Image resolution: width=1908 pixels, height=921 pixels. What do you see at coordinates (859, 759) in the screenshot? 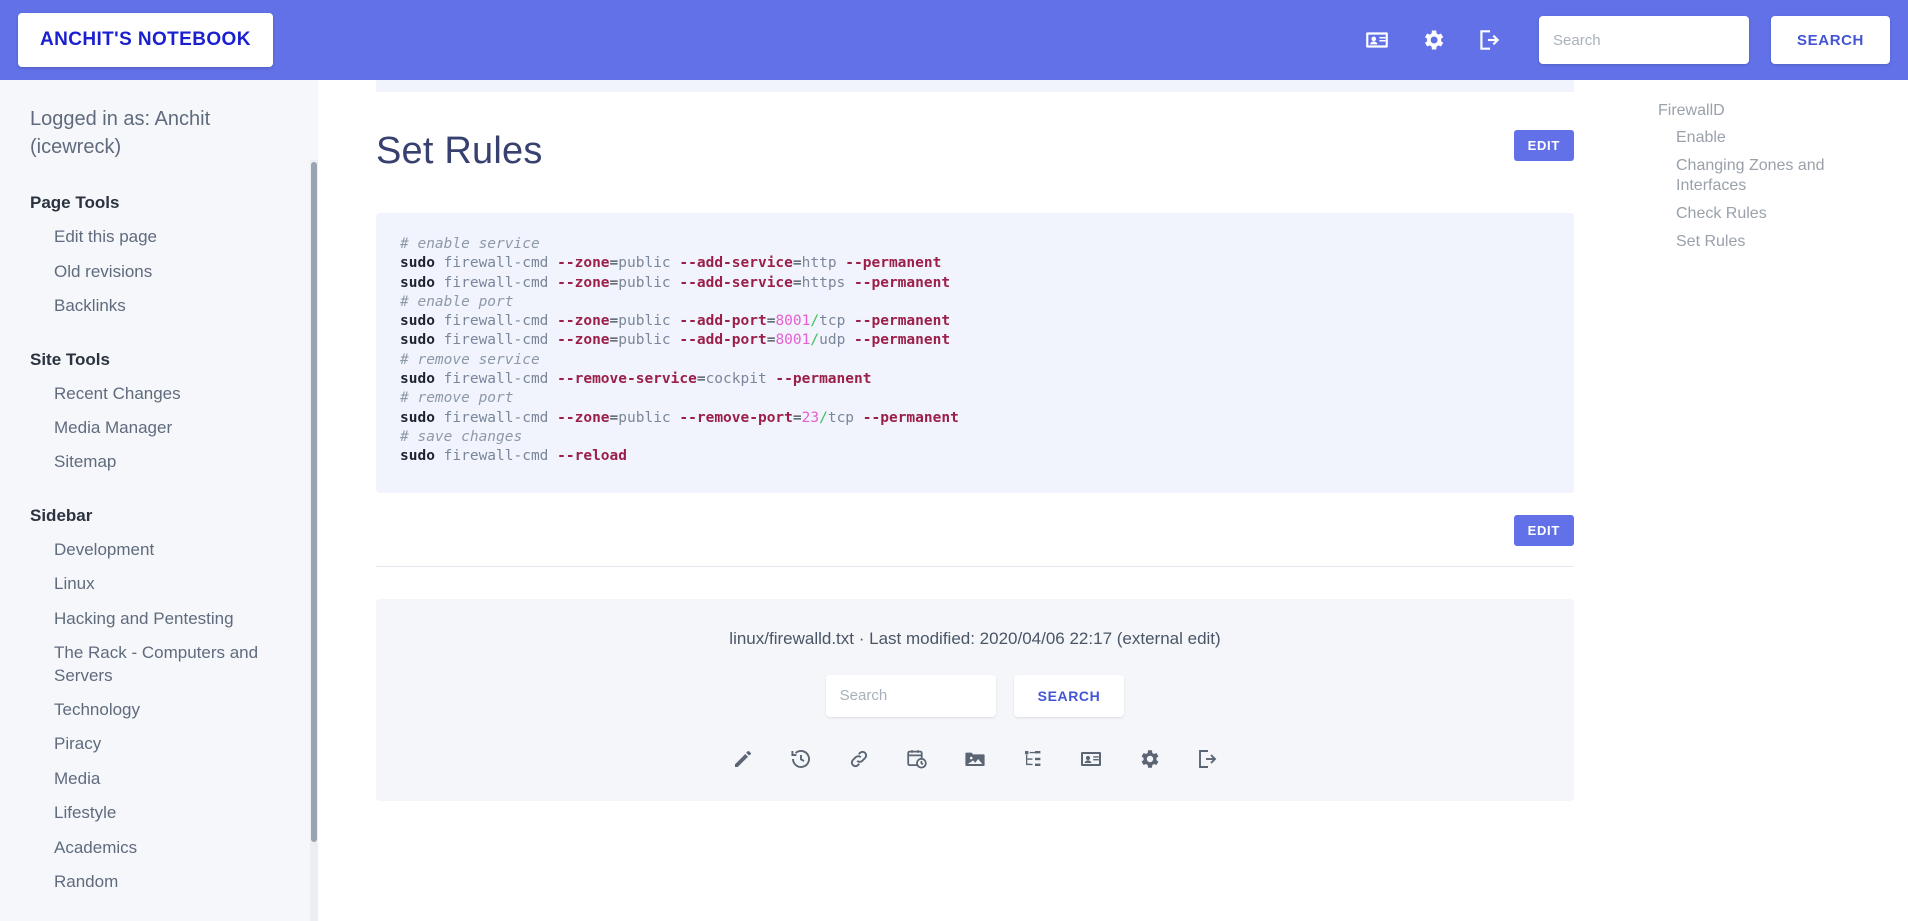
I see `link-icon` at bounding box center [859, 759].